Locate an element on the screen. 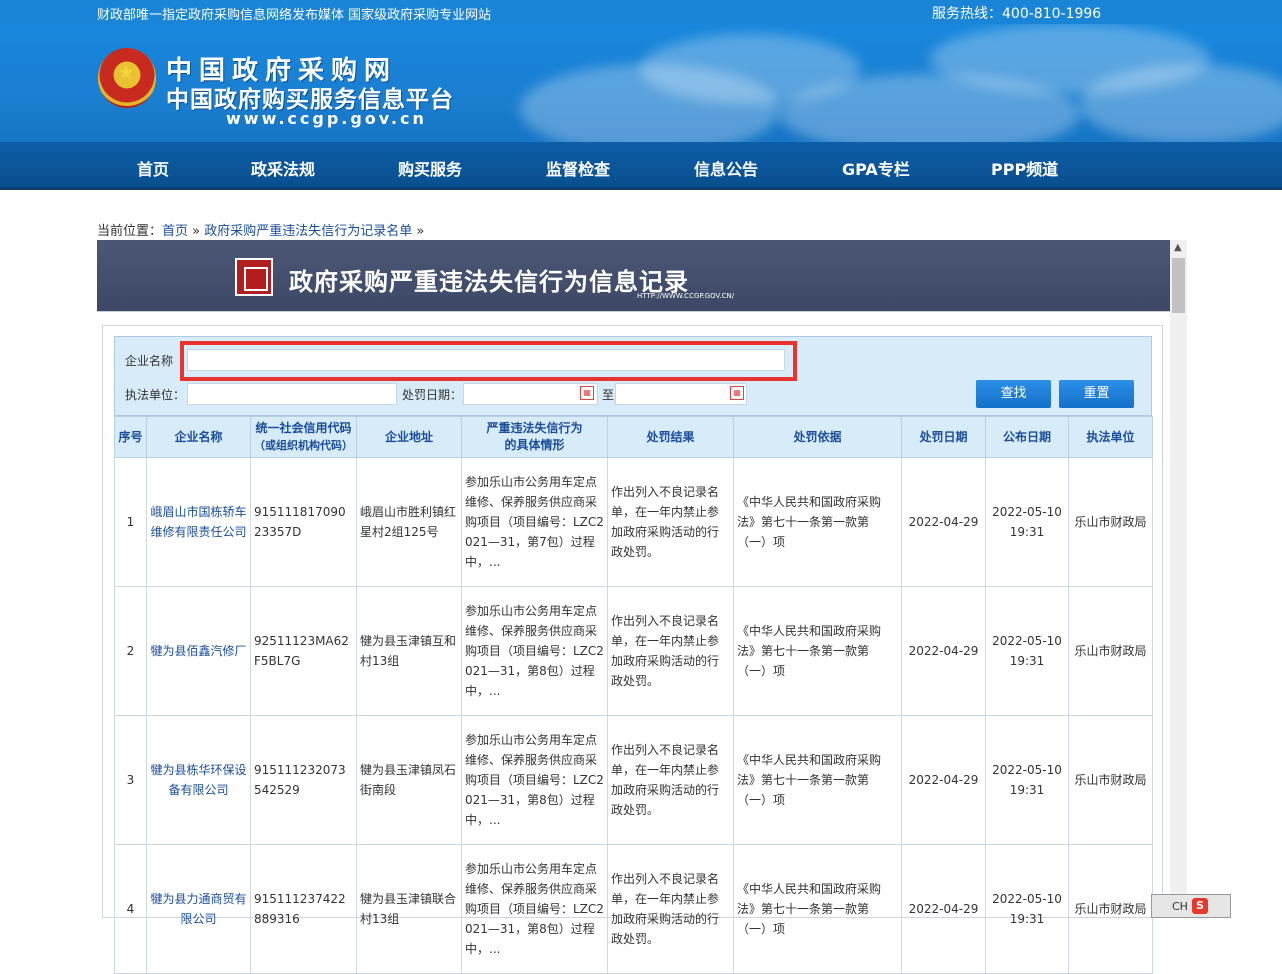  breadcrumb-current: 政府采购严重违法失信行为记录名单 is located at coordinates (308, 231).